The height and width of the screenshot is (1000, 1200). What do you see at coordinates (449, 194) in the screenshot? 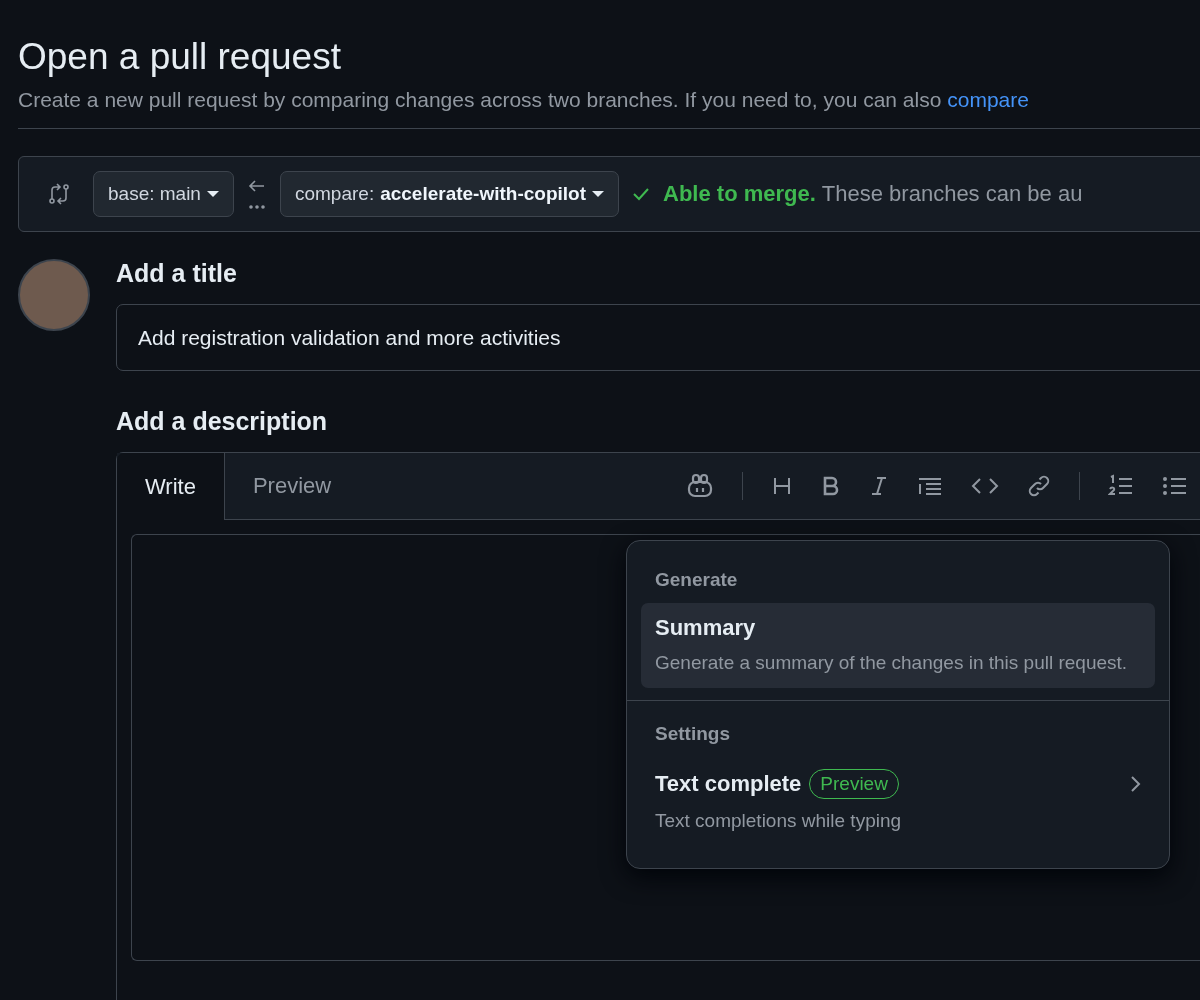
I see `compare-branch-dropdown: compare: accelerate-with-copilot` at bounding box center [449, 194].